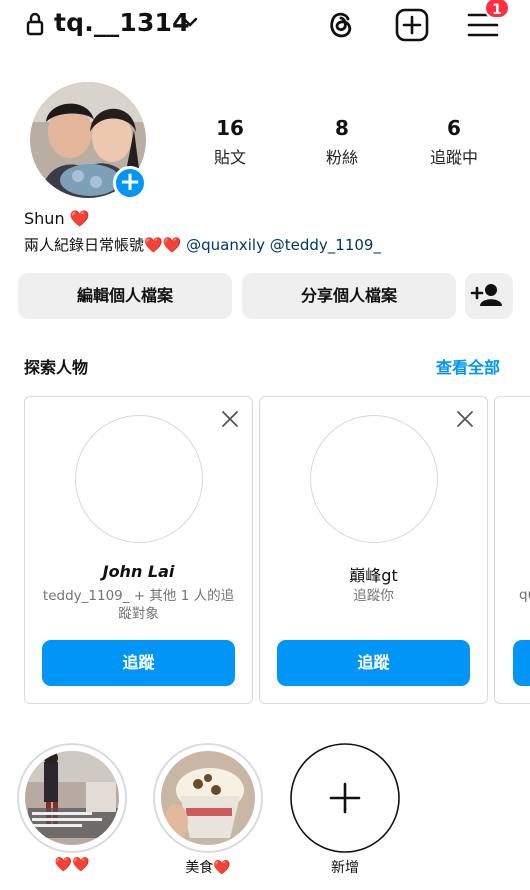 The height and width of the screenshot is (890, 530). Describe the element at coordinates (373, 550) in the screenshot. I see `suggested-user-card: 巔峰gt 追蹤你 追蹤` at that location.